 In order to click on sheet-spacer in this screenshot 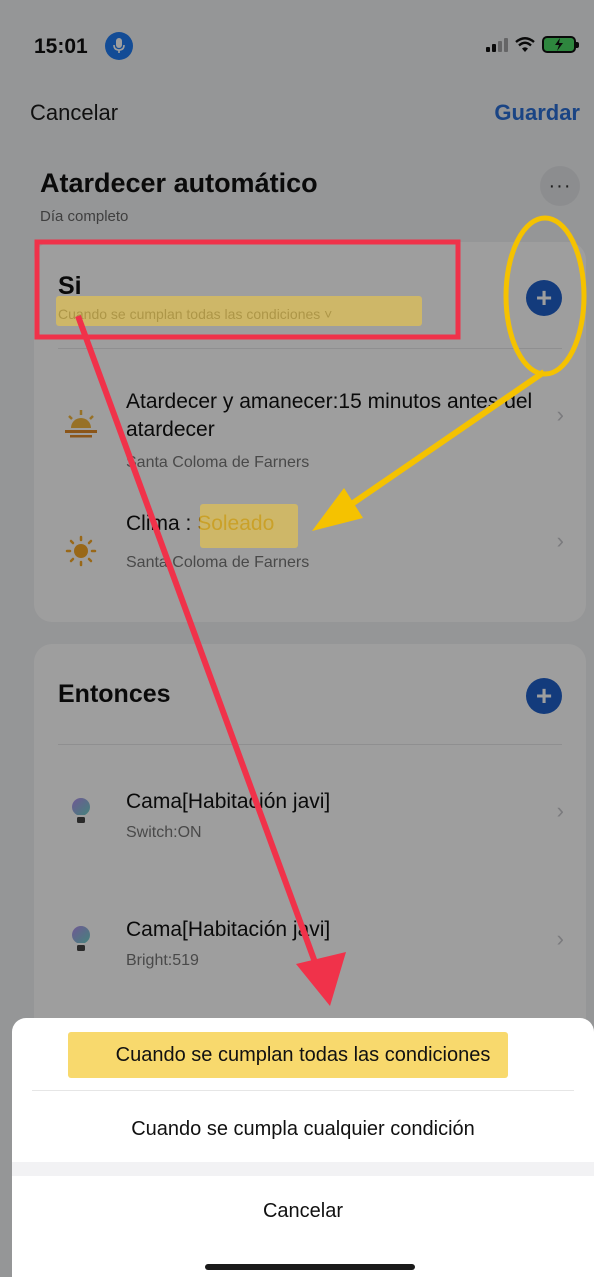, I will do `click(303, 1169)`.